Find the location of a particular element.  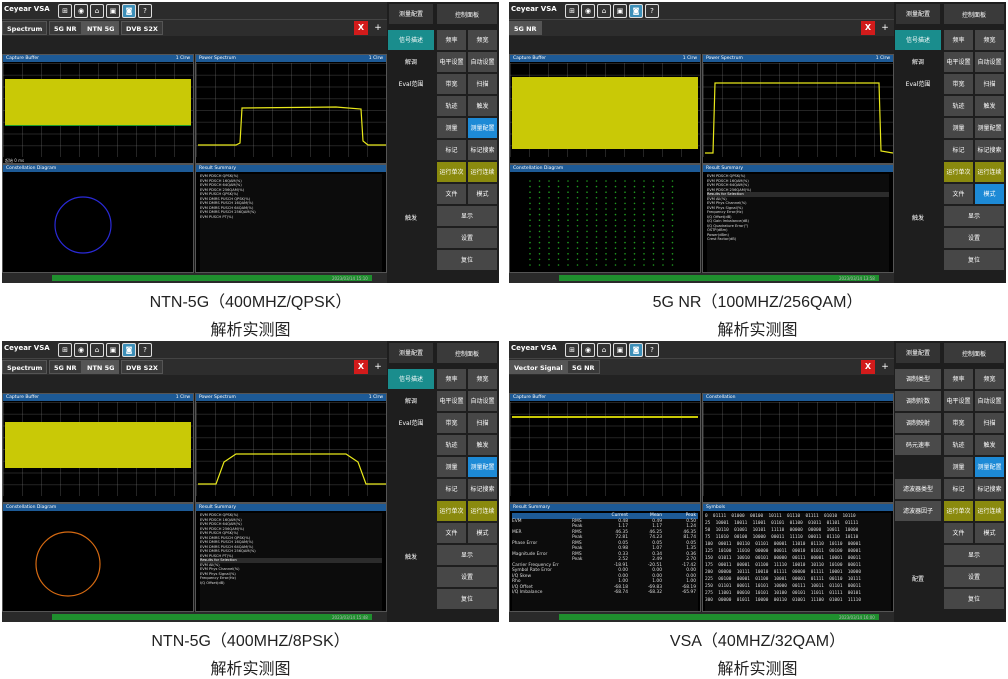

preset-button: 复位 is located at coordinates (974, 599).